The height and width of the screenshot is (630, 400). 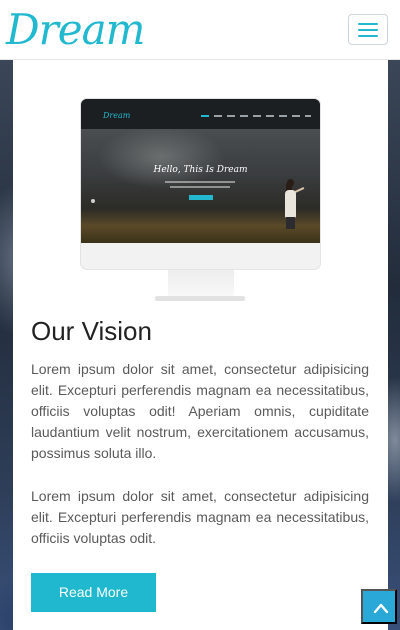 What do you see at coordinates (91, 331) in the screenshot?
I see `section-title: Our Vision` at bounding box center [91, 331].